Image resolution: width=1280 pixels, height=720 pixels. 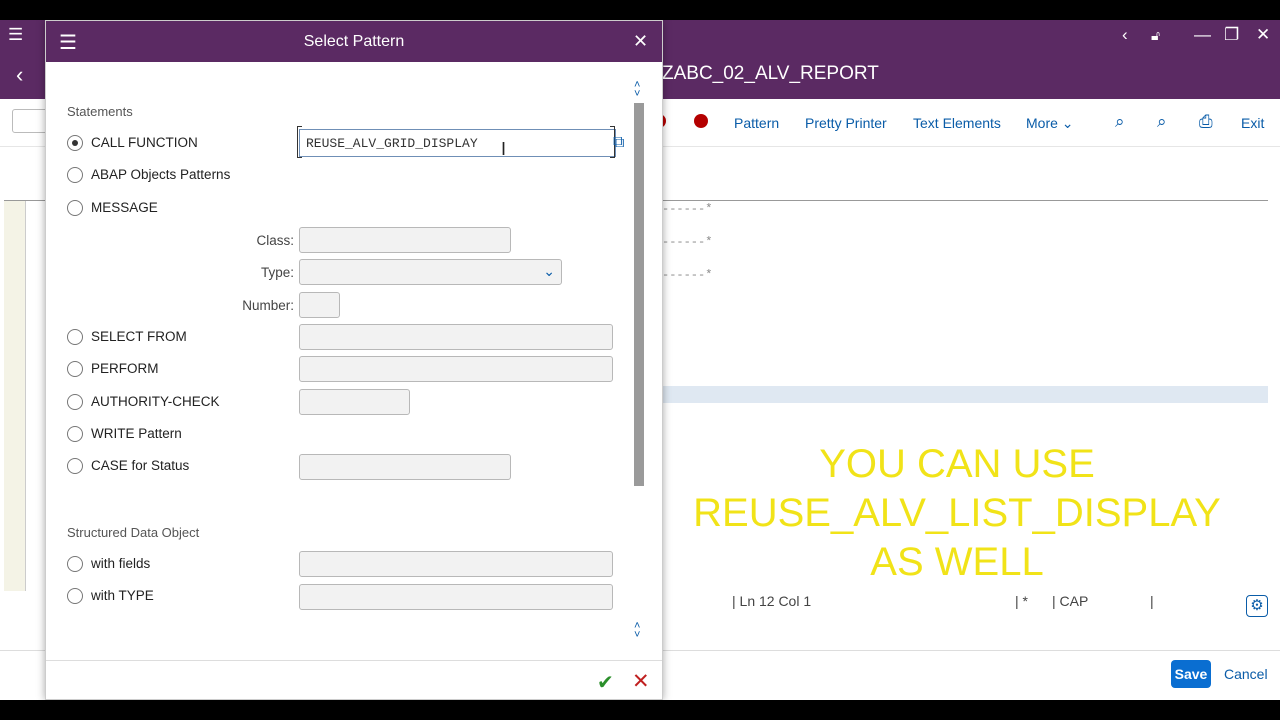 What do you see at coordinates (957, 562) in the screenshot?
I see `caption-line: AS WELL` at bounding box center [957, 562].